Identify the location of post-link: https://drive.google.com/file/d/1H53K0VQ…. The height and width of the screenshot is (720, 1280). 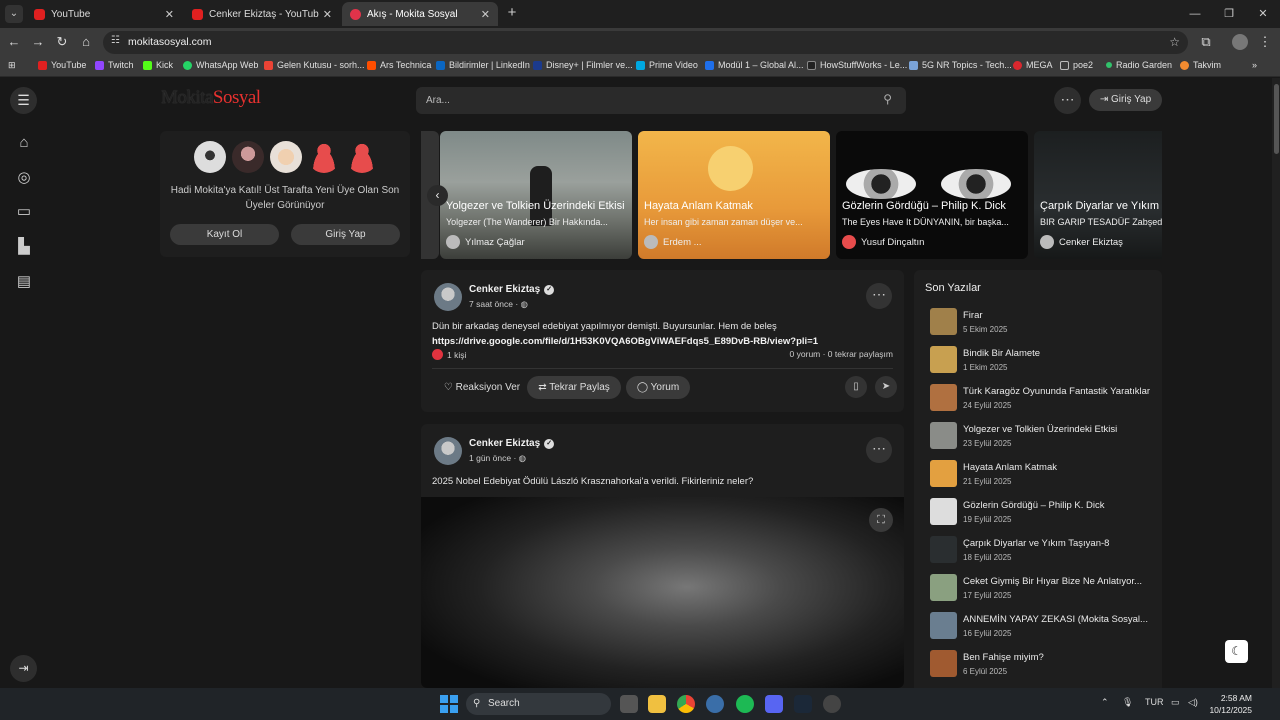
(625, 341).